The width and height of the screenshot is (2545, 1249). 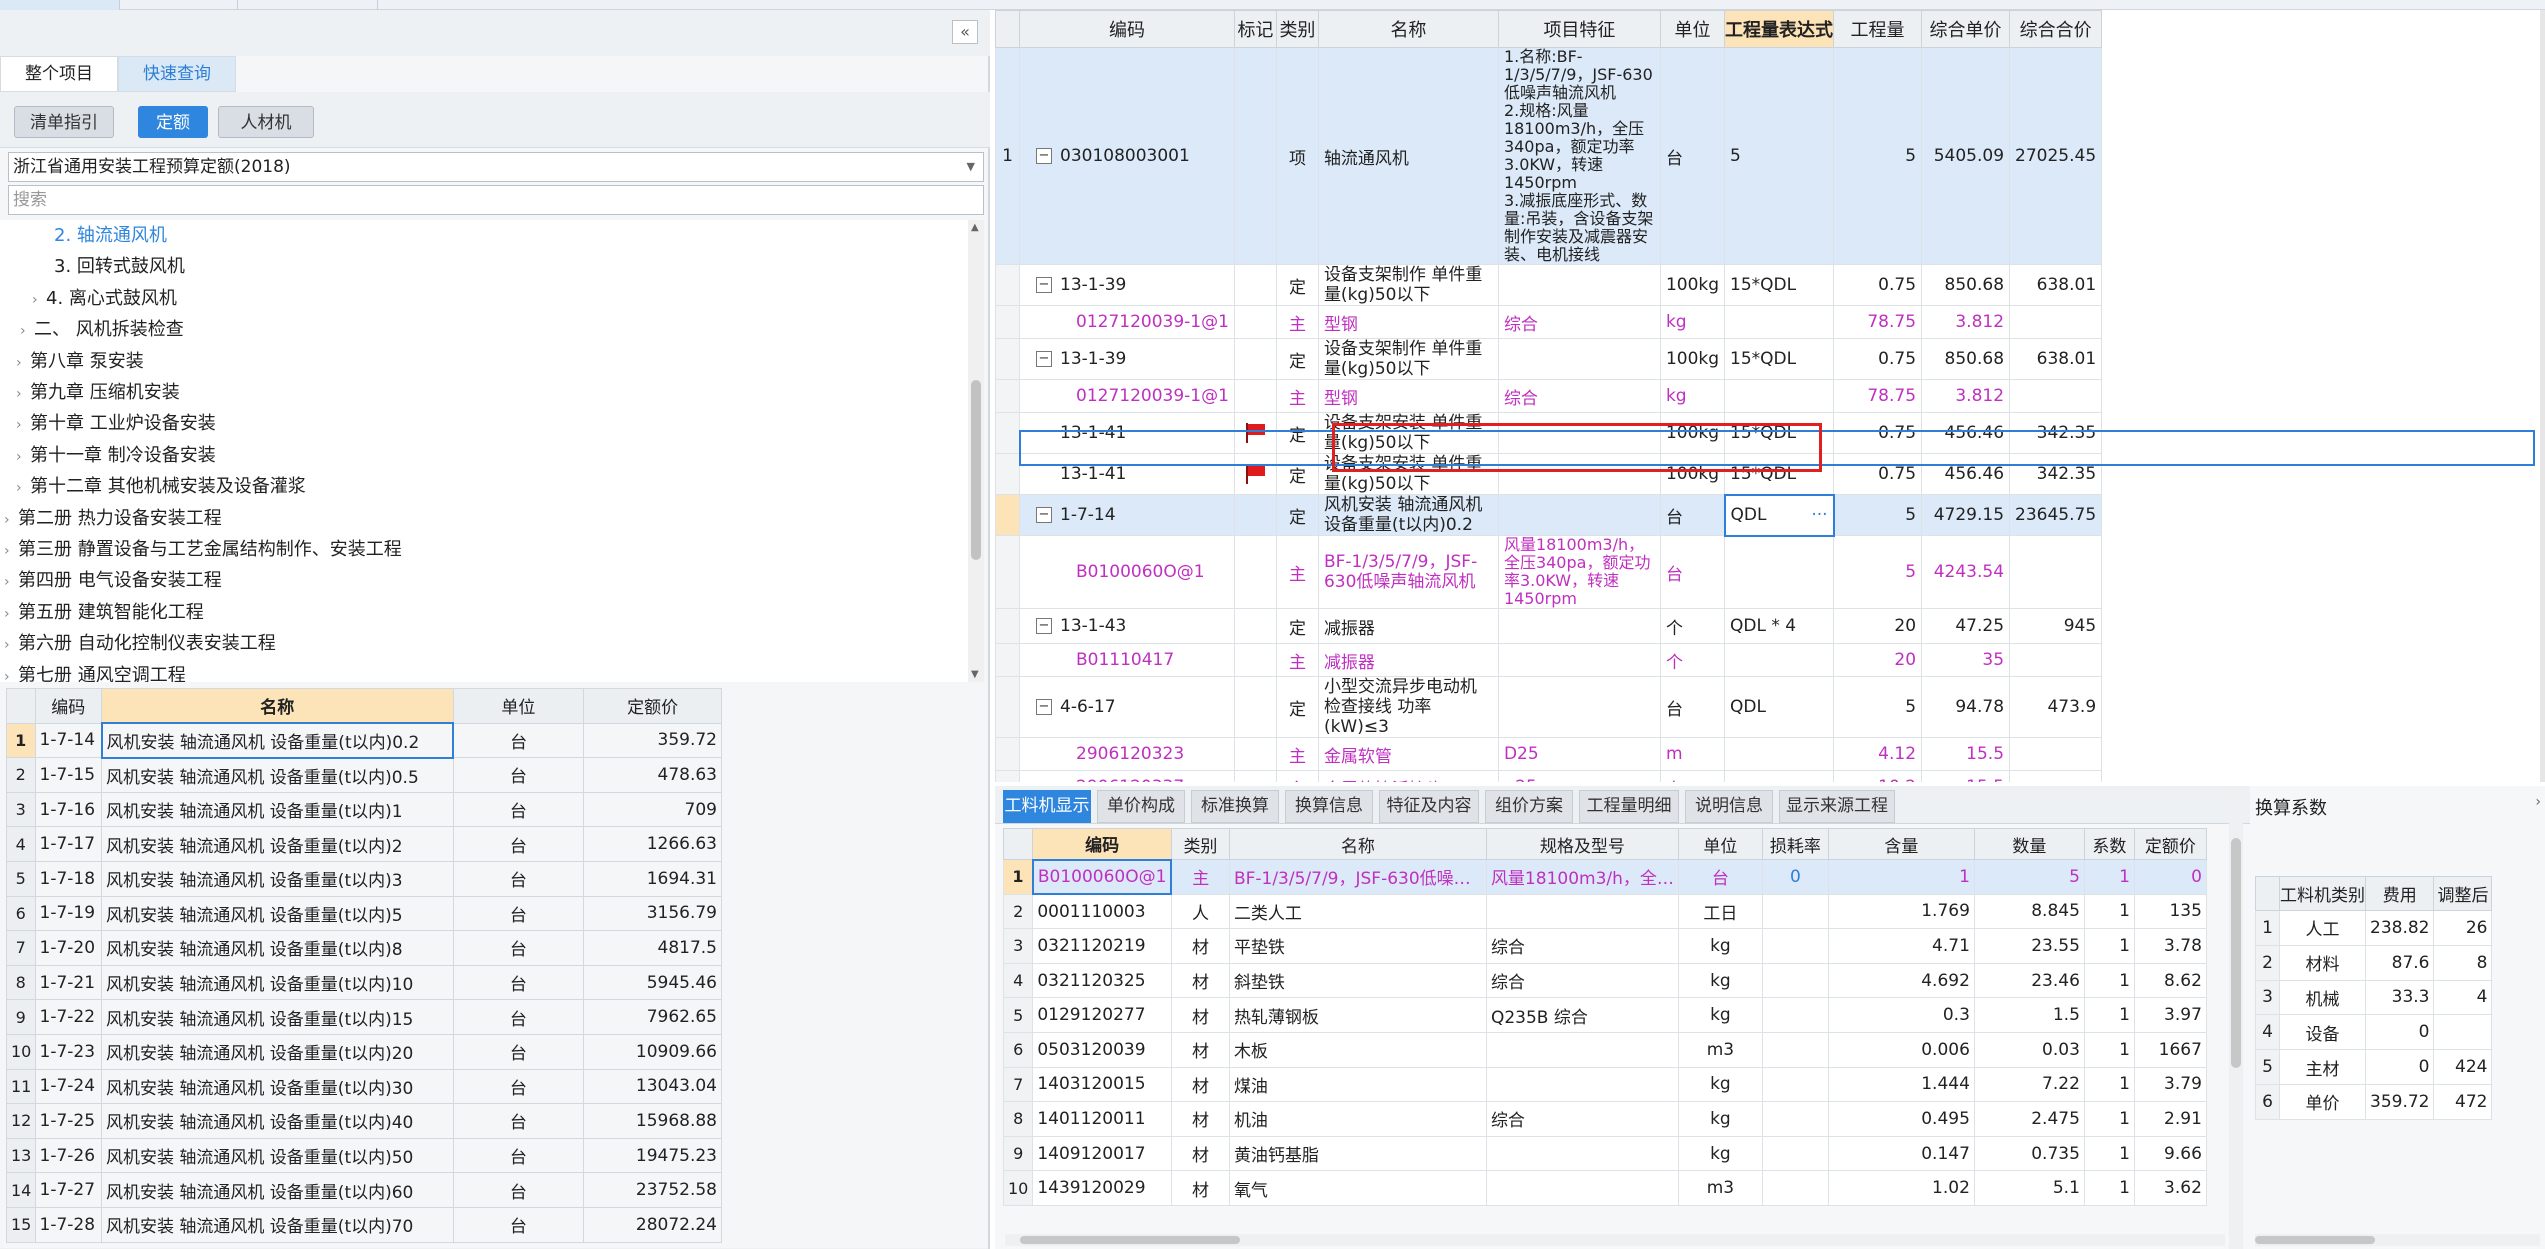 I want to click on tree-item: › 第八章 泵安装, so click(x=80, y=361).